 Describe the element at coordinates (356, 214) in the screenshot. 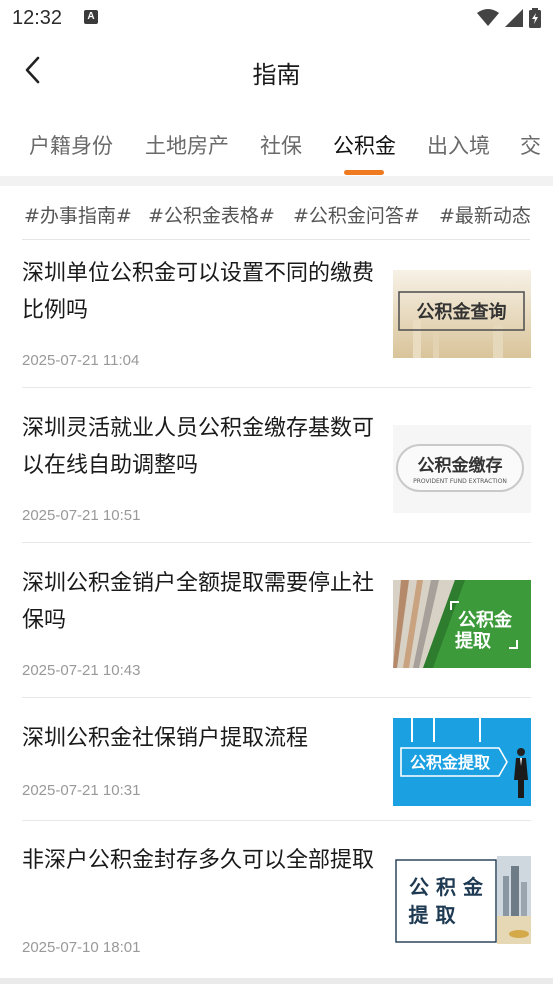

I see `hashtag-qa: #公积金问答#` at that location.